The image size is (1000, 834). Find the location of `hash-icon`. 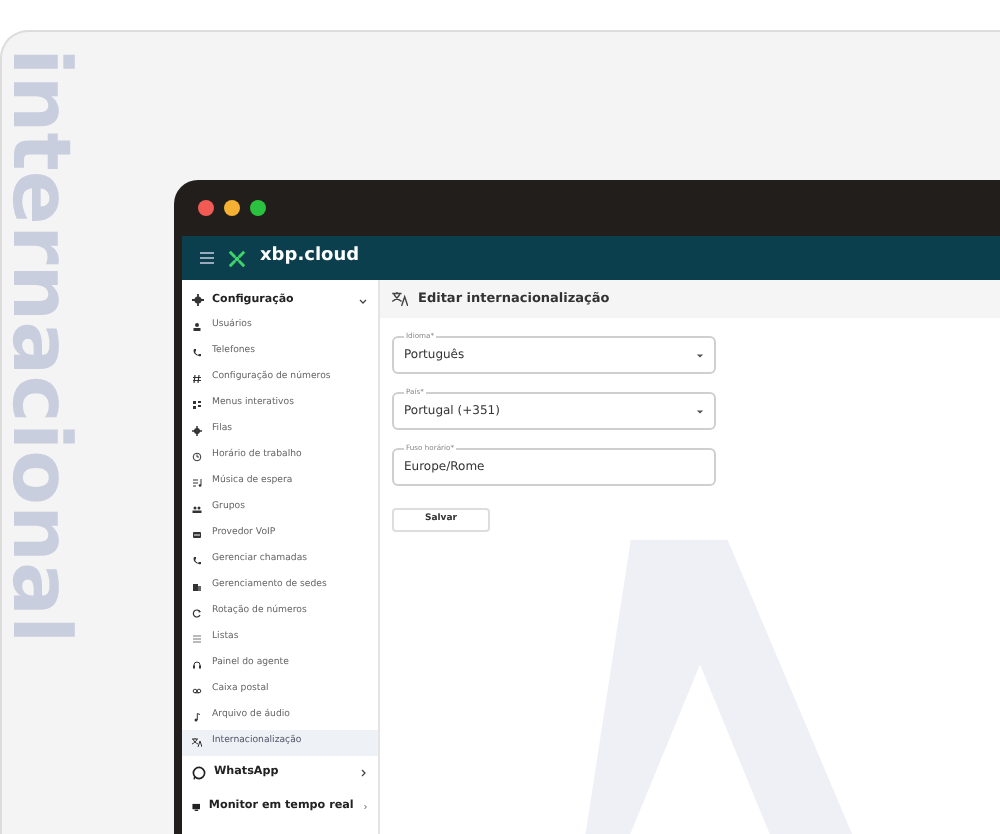

hash-icon is located at coordinates (197, 379).